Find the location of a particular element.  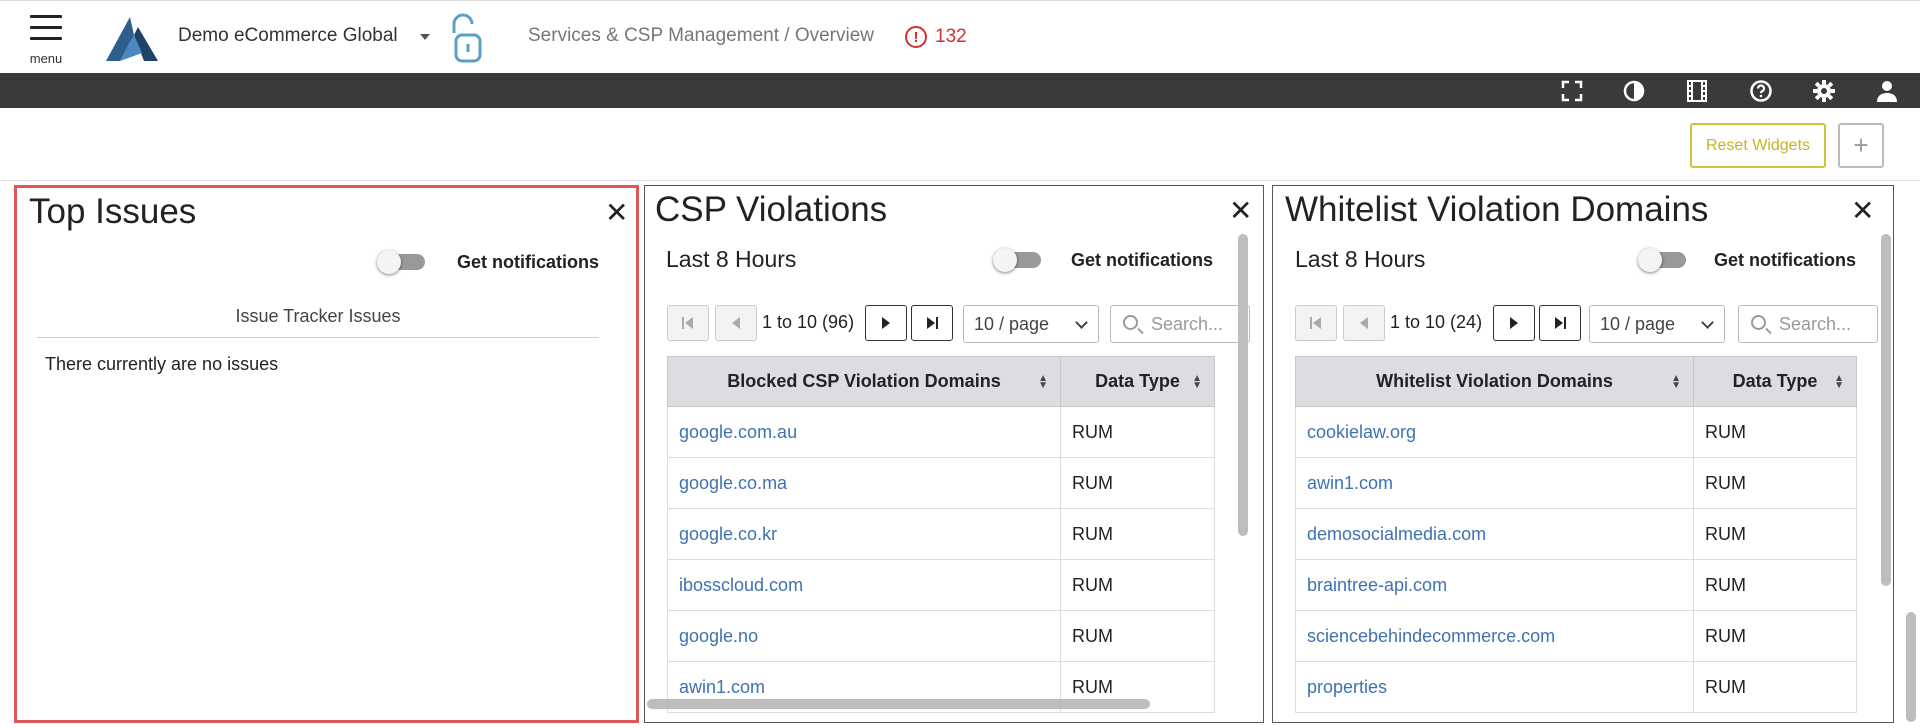

unlocked-icon is located at coordinates (468, 39).